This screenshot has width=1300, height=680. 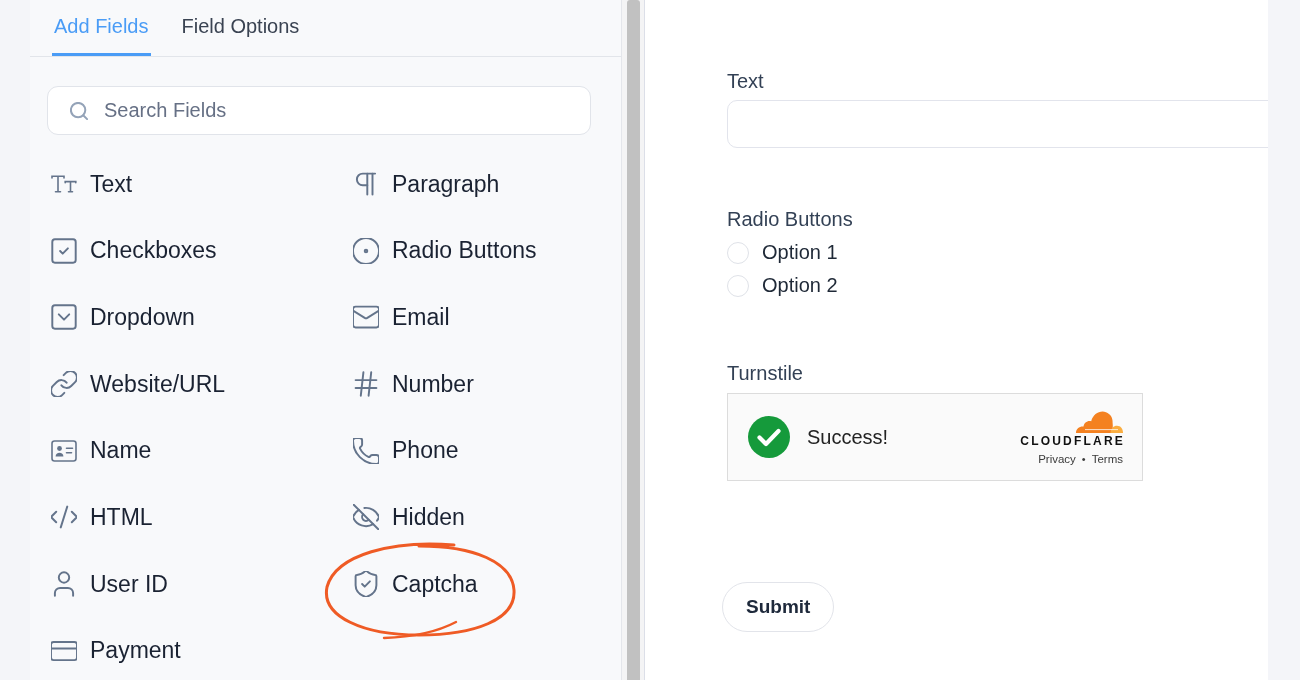 I want to click on field-type-item: HTML, so click(x=102, y=517).